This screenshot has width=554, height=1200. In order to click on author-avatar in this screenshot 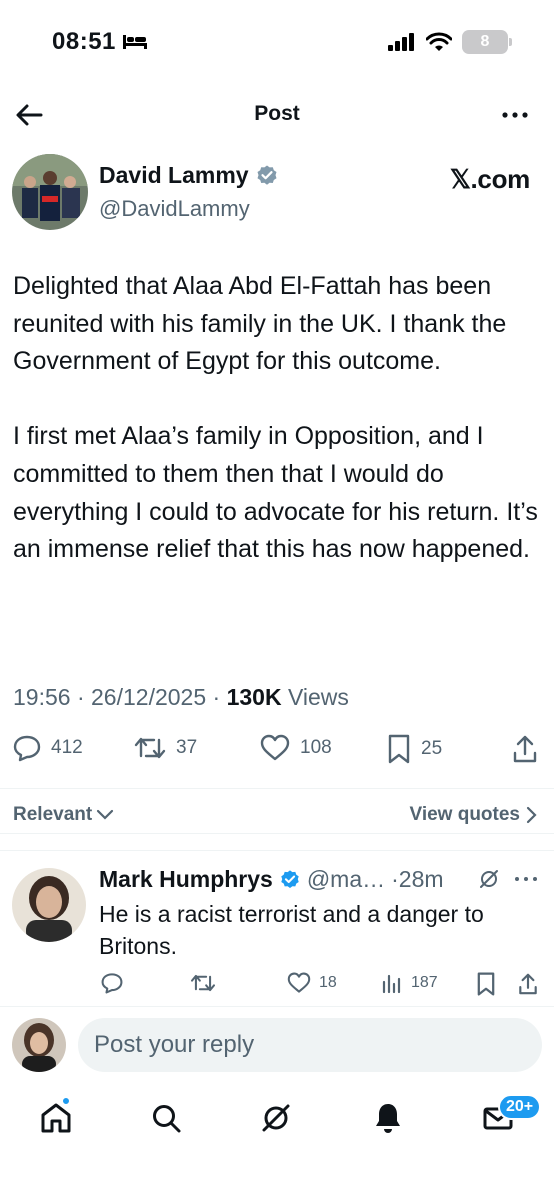, I will do `click(50, 192)`.